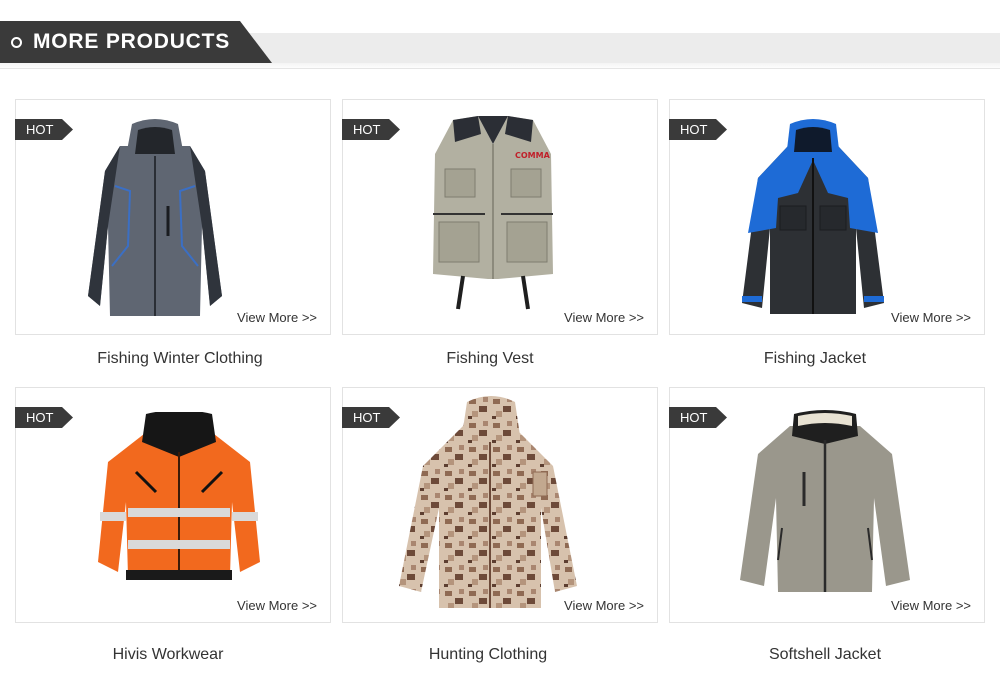 Image resolution: width=1000 pixels, height=679 pixels. What do you see at coordinates (493, 214) in the screenshot?
I see `product-image-fishing-vest: COMMA` at bounding box center [493, 214].